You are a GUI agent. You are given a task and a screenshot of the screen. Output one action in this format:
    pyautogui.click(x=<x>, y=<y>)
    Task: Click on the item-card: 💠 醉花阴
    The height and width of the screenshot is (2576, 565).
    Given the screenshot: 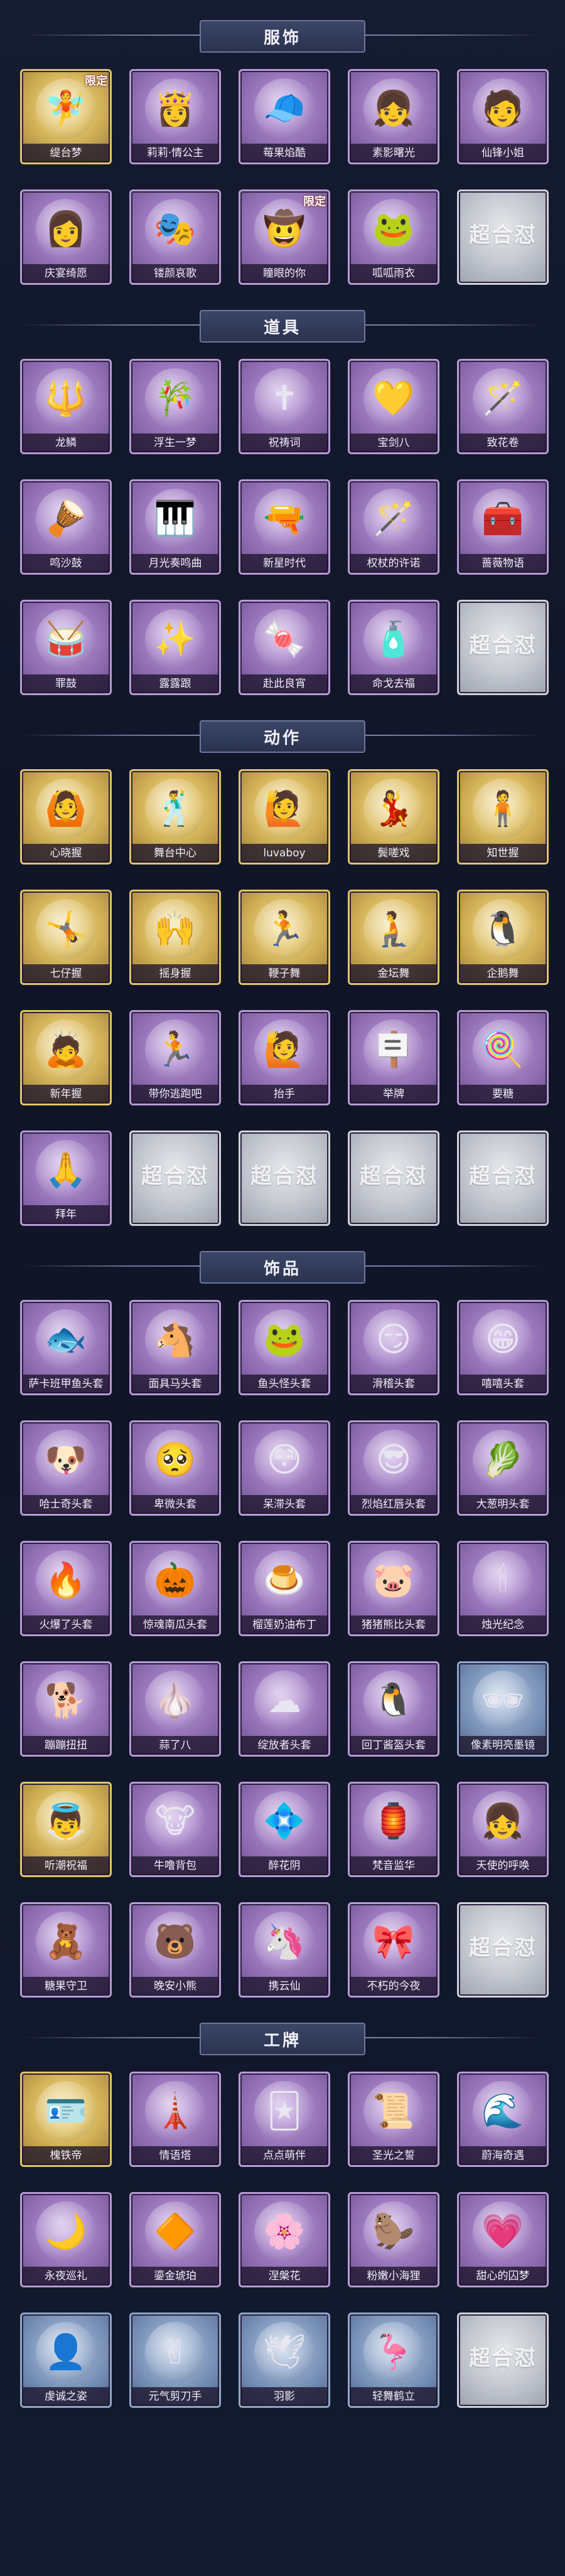 What is the action you would take?
    pyautogui.click(x=284, y=1829)
    